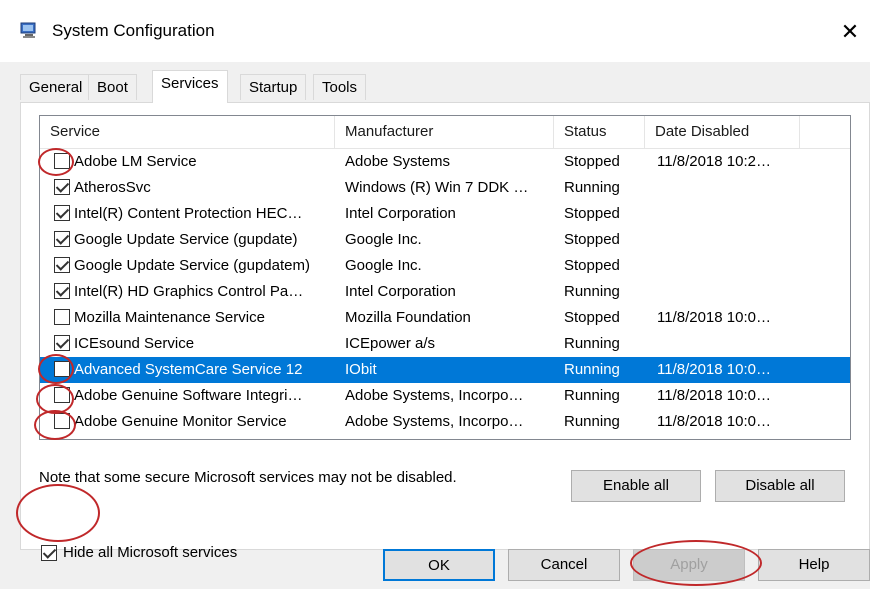  I want to click on column-service: Service, so click(187, 132).